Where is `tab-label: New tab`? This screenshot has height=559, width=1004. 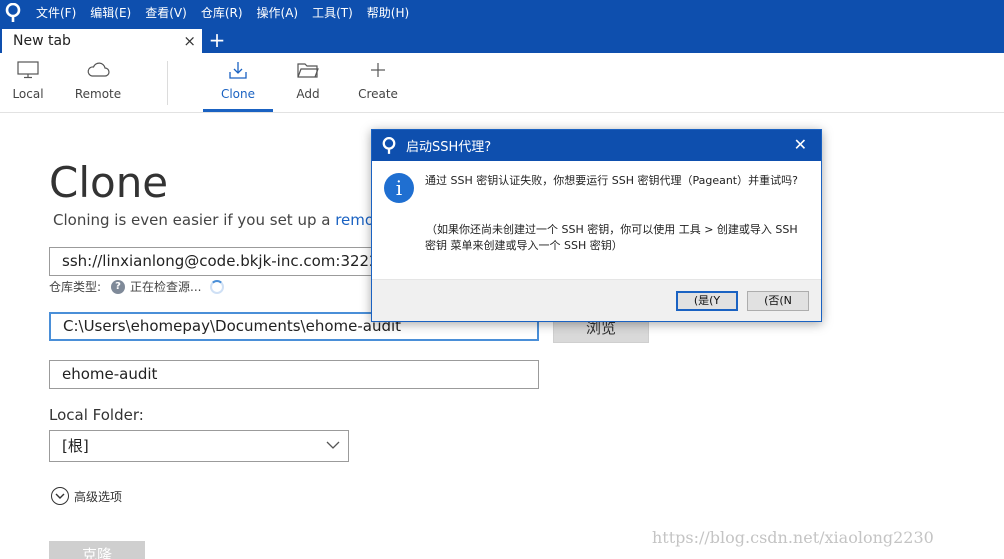
tab-label: New tab is located at coordinates (42, 41).